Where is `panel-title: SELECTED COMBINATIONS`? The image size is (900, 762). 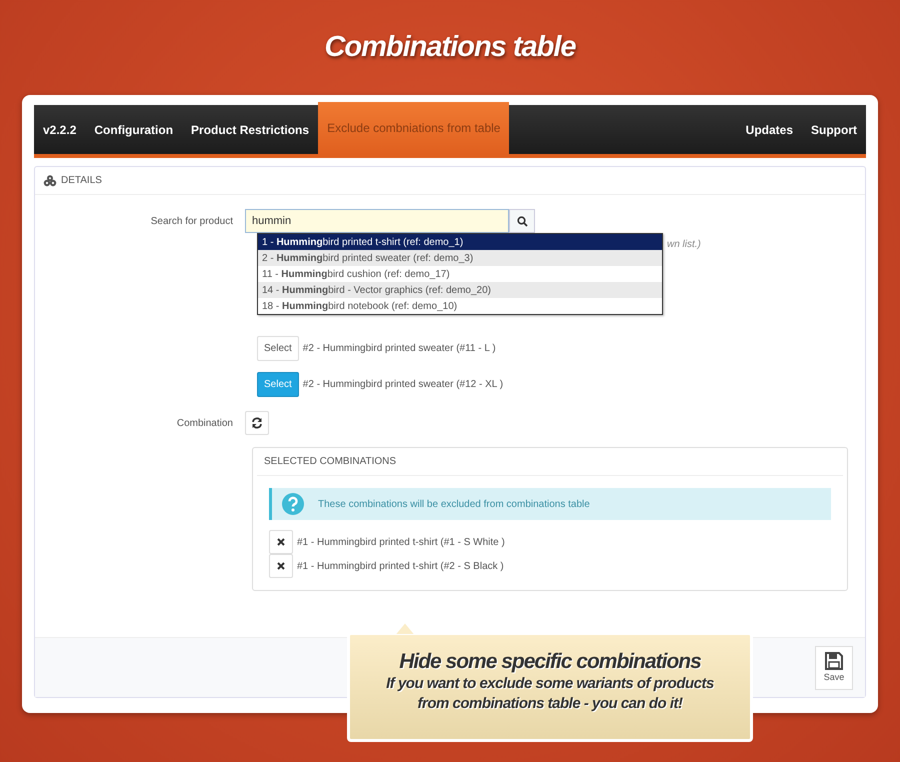
panel-title: SELECTED COMBINATIONS is located at coordinates (550, 462).